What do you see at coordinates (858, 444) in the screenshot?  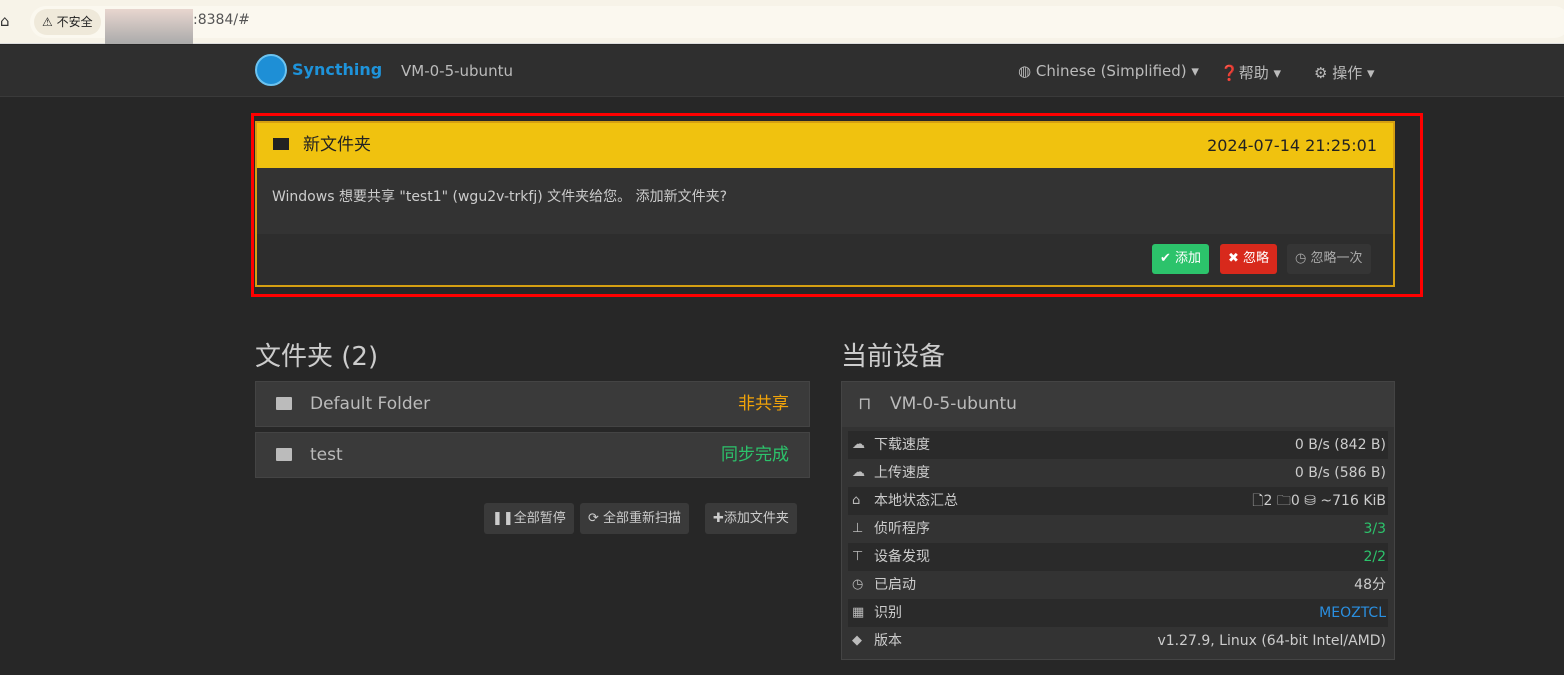 I see `cloud-download-icon: ☁` at bounding box center [858, 444].